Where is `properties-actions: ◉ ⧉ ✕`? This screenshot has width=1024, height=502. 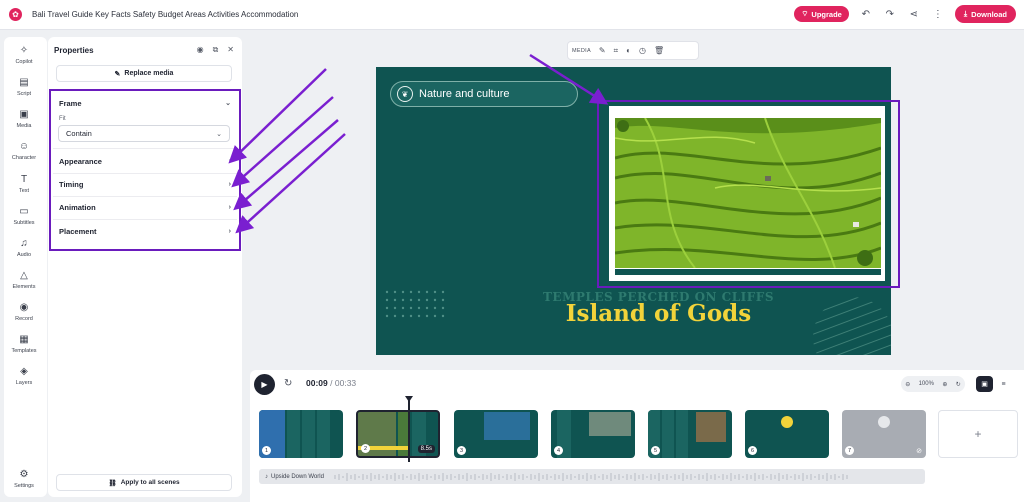 properties-actions: ◉ ⧉ ✕ is located at coordinates (215, 50).